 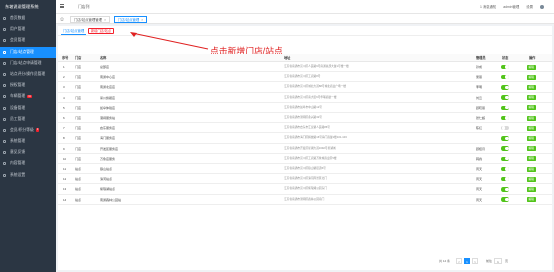 I want to click on topbar: 门店列 1 消息通知 admin管理 设置, so click(x=305, y=7).